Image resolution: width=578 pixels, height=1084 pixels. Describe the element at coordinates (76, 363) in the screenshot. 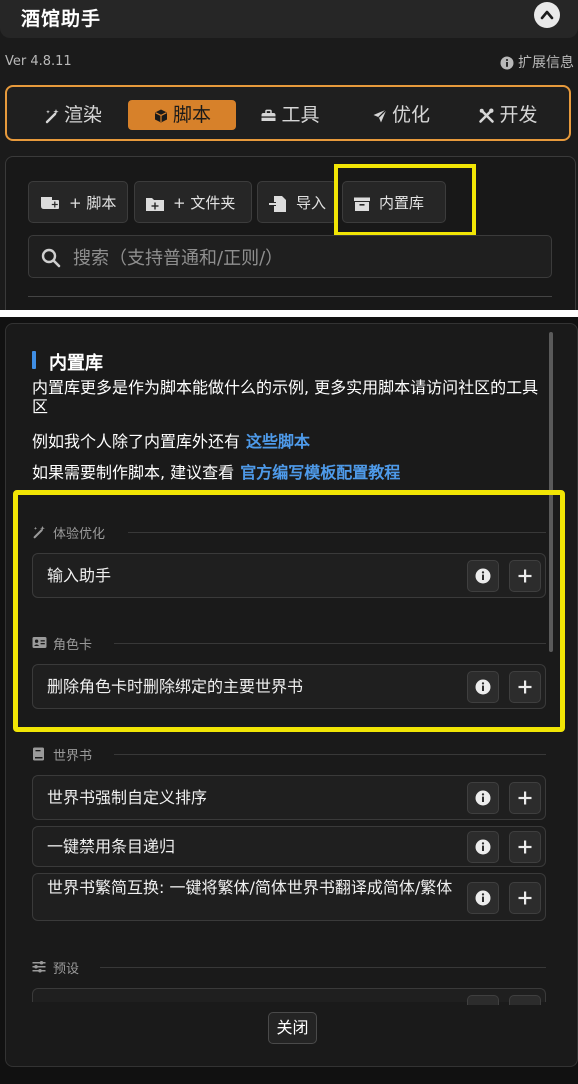

I see `dialog-title: 内置库` at that location.